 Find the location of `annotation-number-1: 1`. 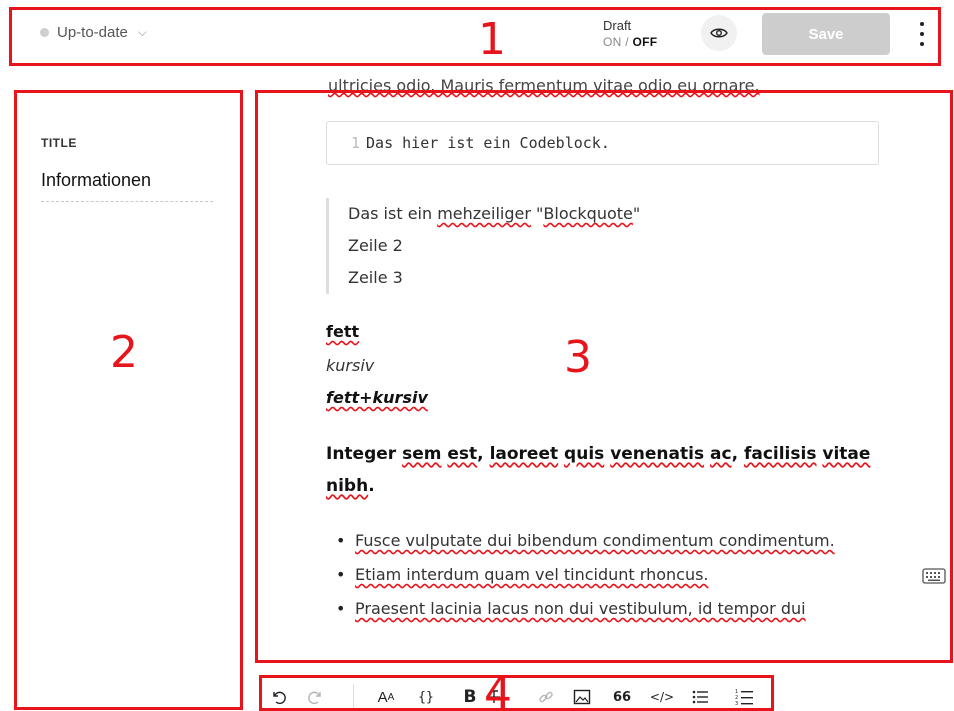

annotation-number-1: 1 is located at coordinates (492, 39).